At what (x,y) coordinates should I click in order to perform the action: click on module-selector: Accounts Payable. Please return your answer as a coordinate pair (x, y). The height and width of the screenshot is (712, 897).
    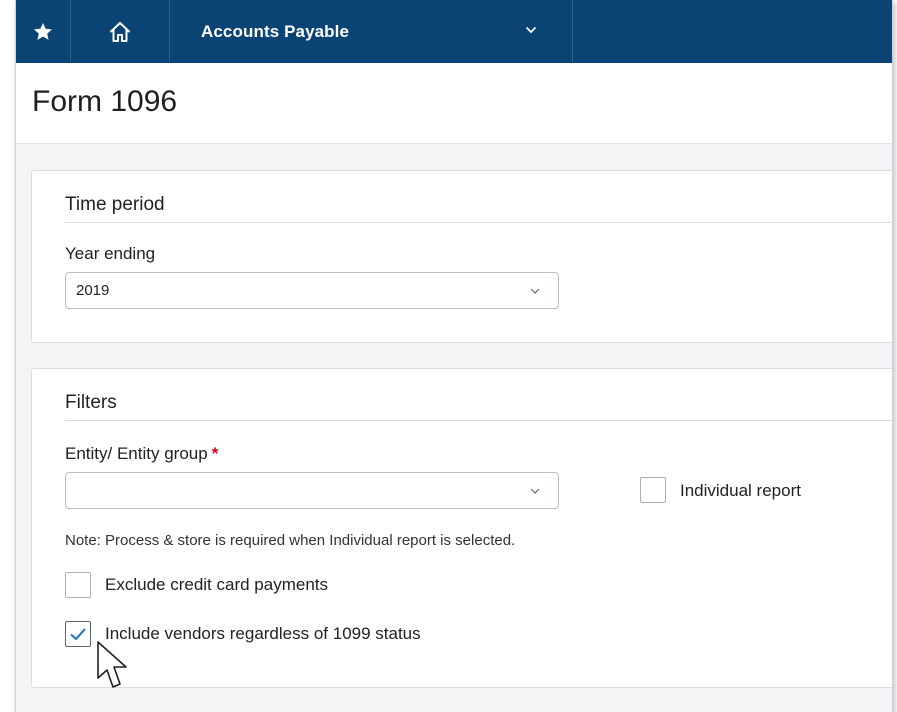
    Looking at the image, I should click on (371, 31).